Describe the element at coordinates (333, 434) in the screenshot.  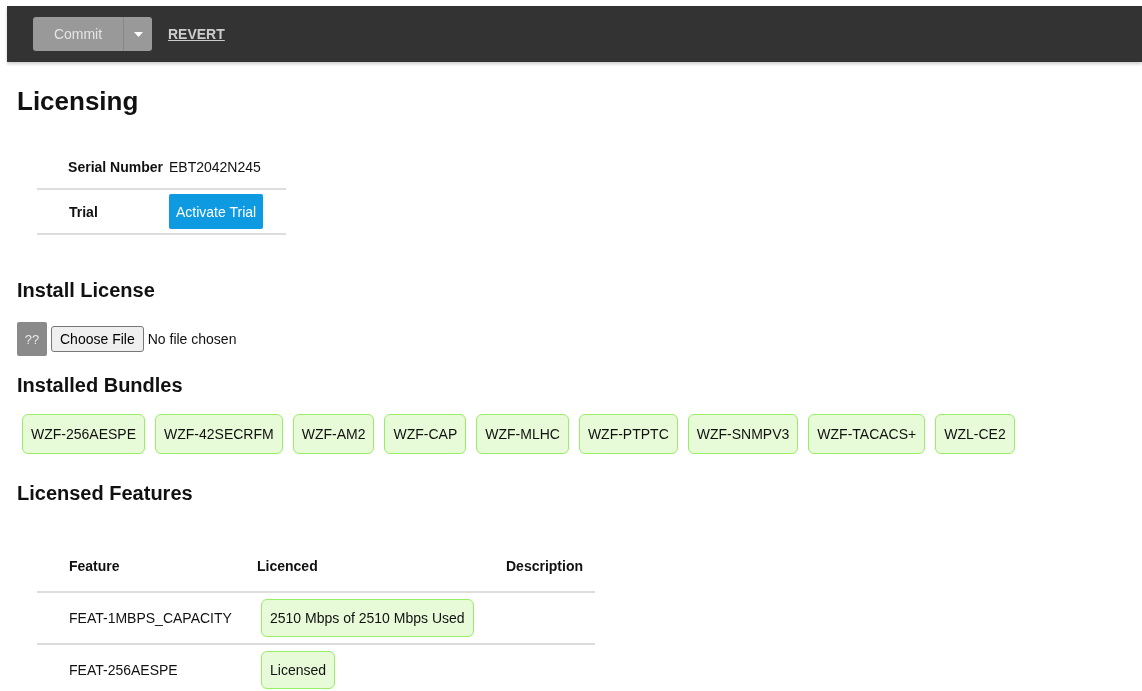
I see `bundle-tag: WZF-AM2` at that location.